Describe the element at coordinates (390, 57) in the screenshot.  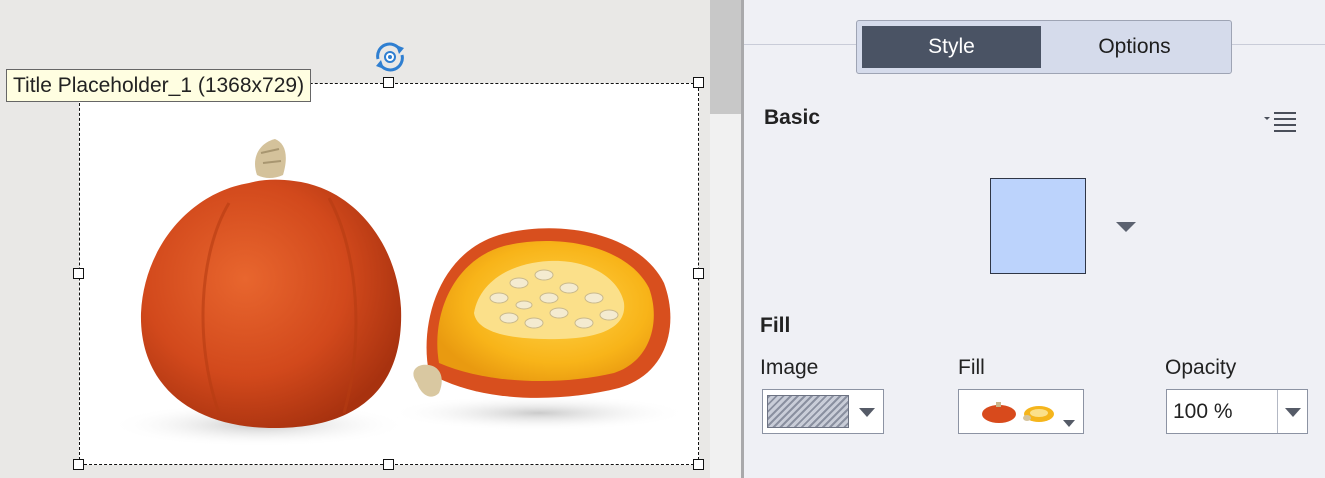
I see `rotate-icon` at that location.